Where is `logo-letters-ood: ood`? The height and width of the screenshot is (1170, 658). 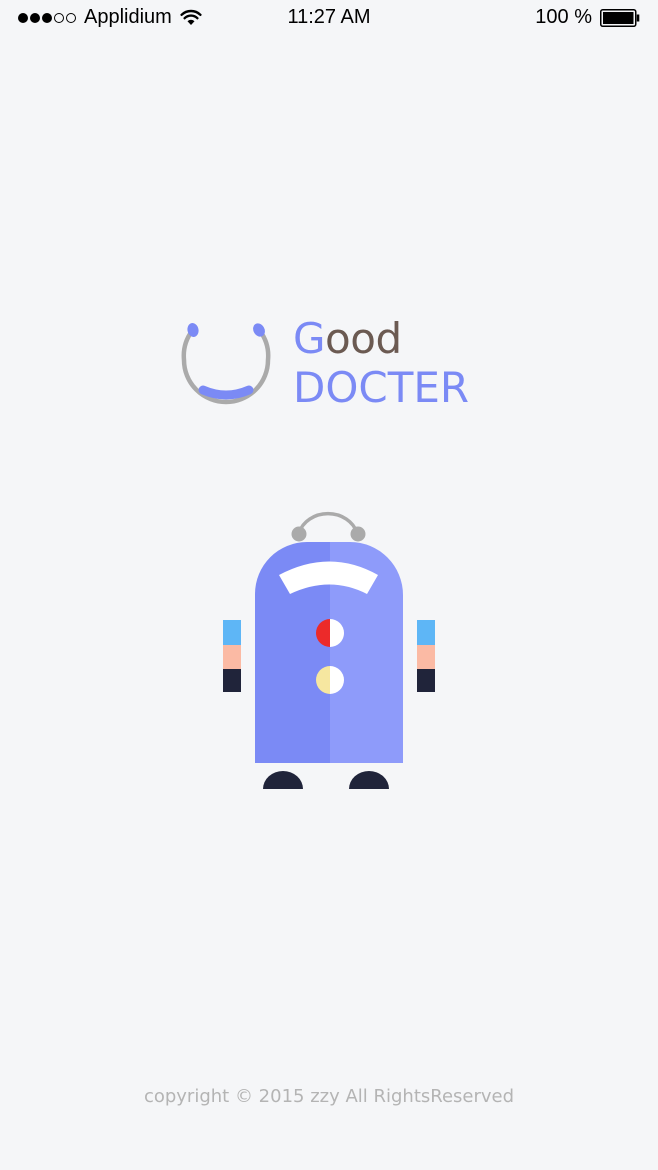
logo-letters-ood: ood is located at coordinates (363, 338).